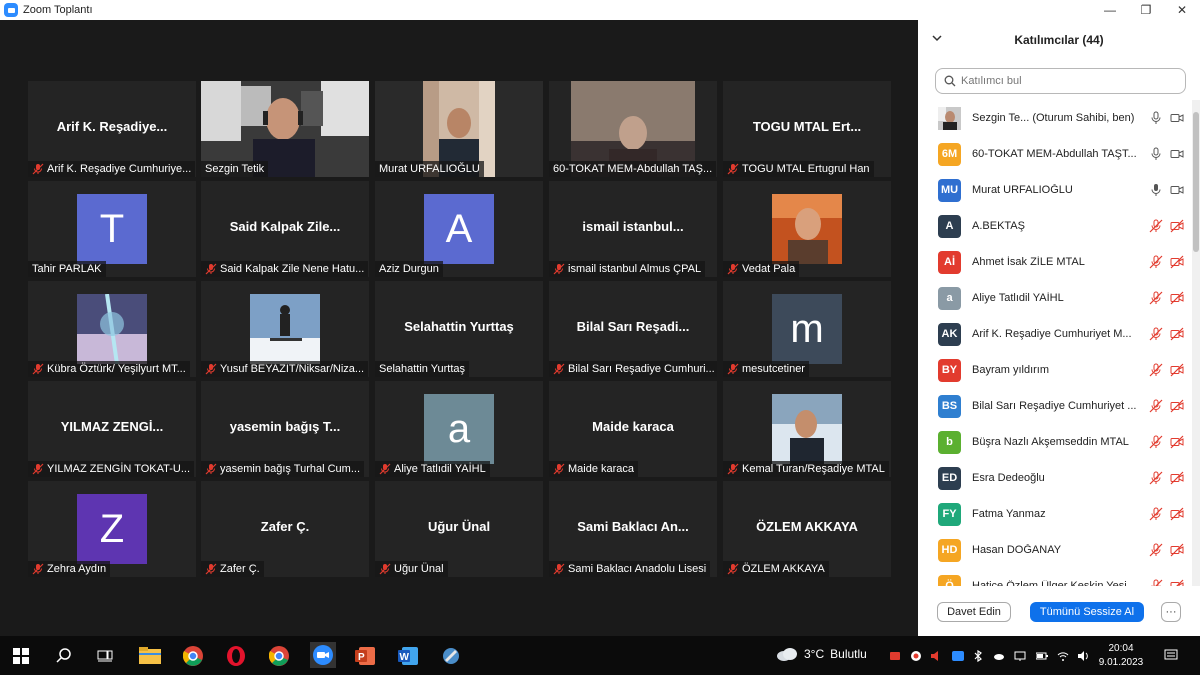 Image resolution: width=1200 pixels, height=675 pixels. Describe the element at coordinates (807, 229) in the screenshot. I see `participant-tile: Vedat Pala` at that location.